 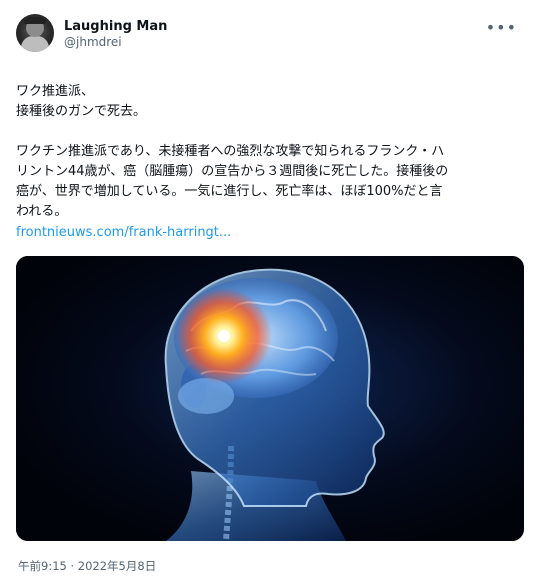 I want to click on author-names: Laughing Man @jhmdrei, so click(x=115, y=34).